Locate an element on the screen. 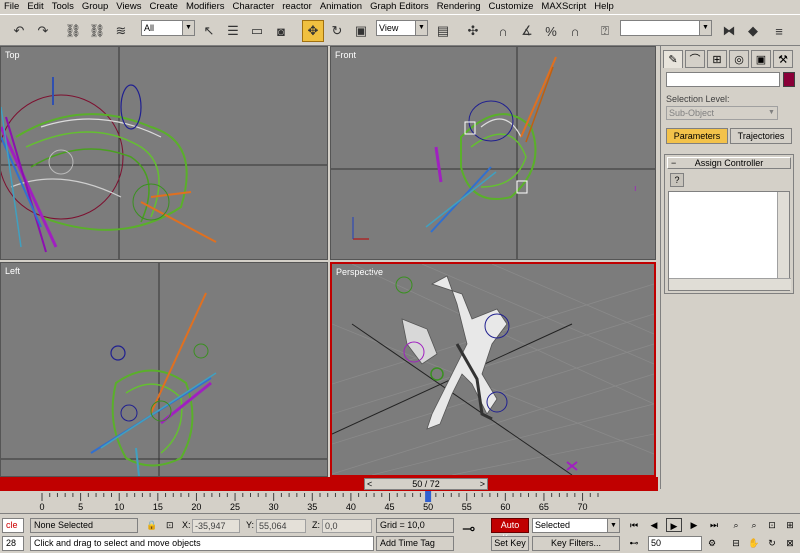 The image size is (800, 553). select-and-scale-icon: ▣ is located at coordinates (361, 31).